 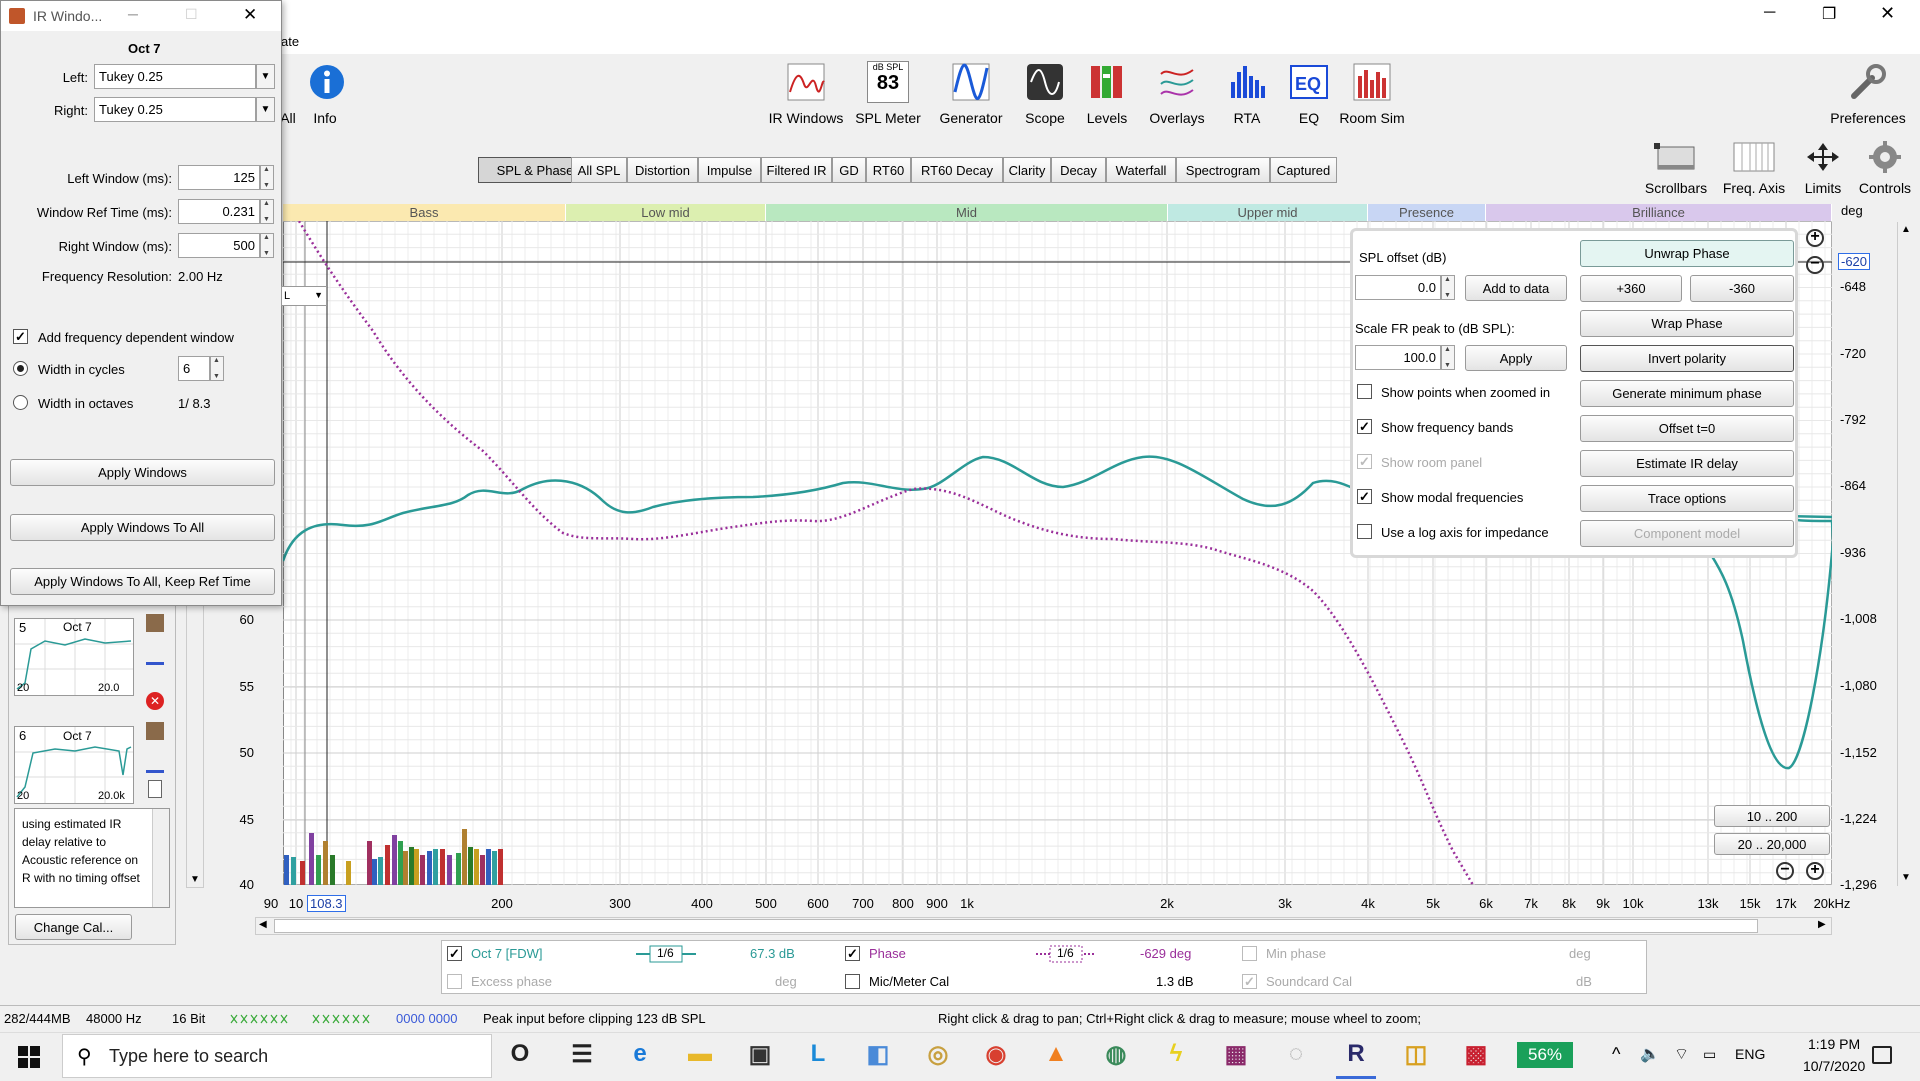 What do you see at coordinates (878, 1054) in the screenshot?
I see `network-app-icon: ◧` at bounding box center [878, 1054].